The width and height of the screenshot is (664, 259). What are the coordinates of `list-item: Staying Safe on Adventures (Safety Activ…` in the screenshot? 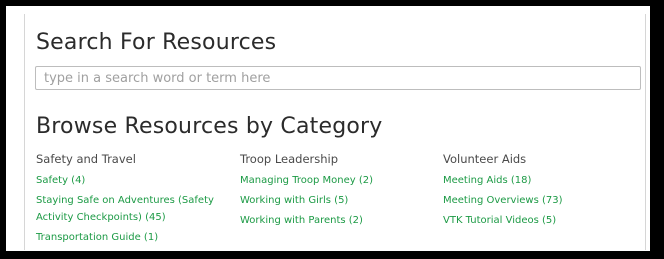 It's located at (134, 208).